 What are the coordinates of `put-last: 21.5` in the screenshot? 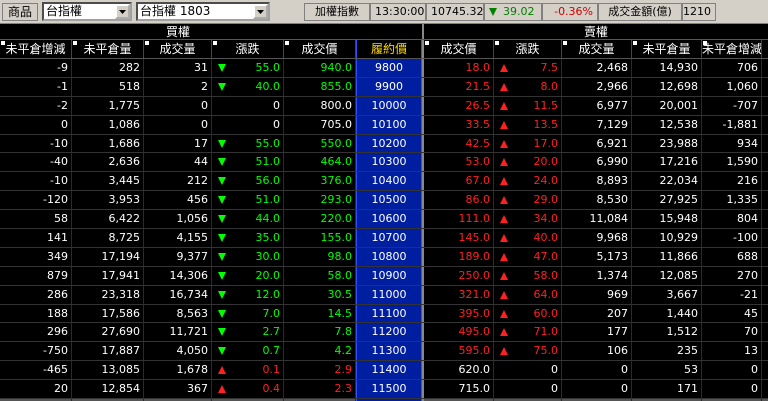 It's located at (459, 86).